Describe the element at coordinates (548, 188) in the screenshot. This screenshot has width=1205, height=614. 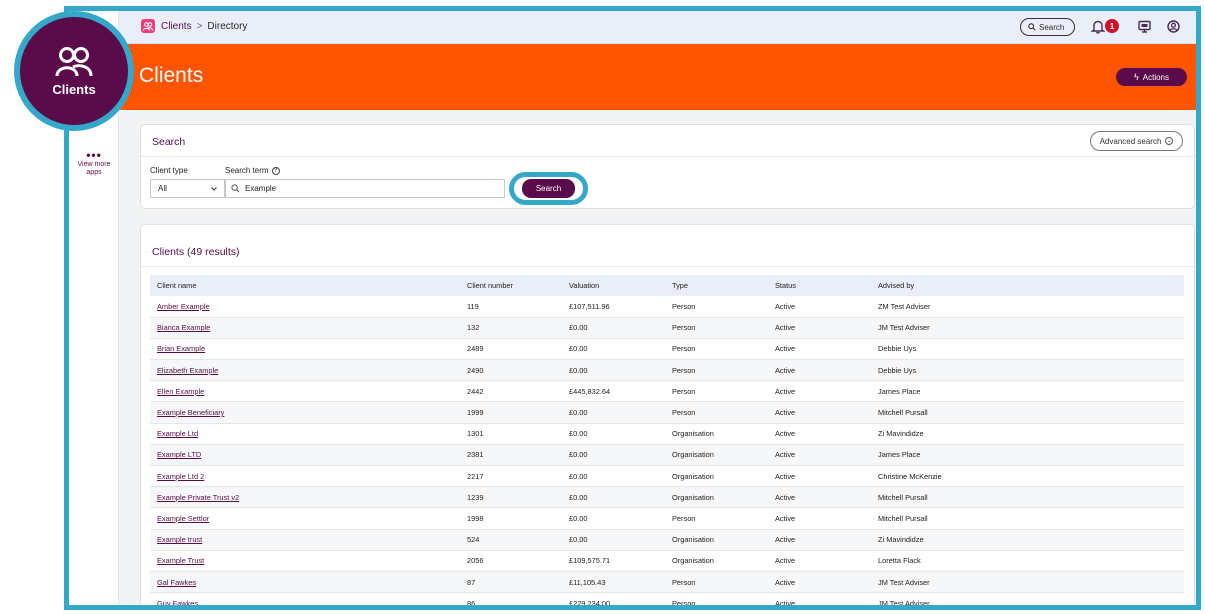
I see `search-button: Search` at that location.